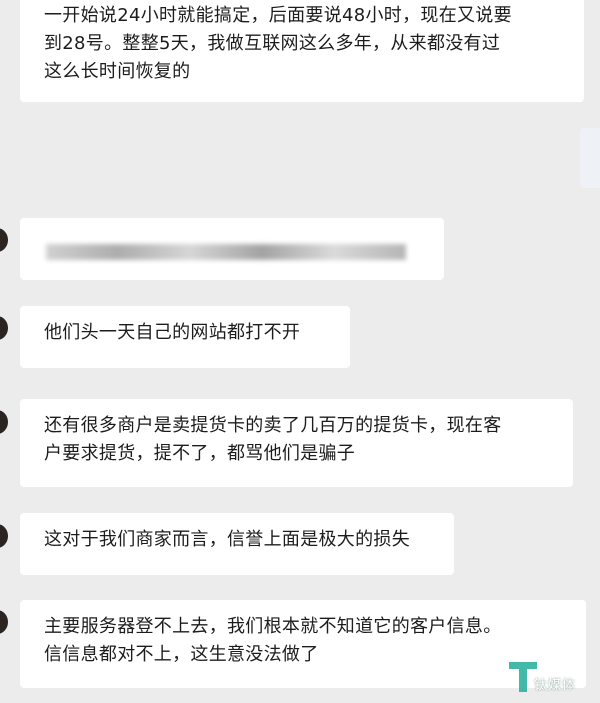 The image size is (600, 703). What do you see at coordinates (552, 677) in the screenshot?
I see `watermark-logo: 钛媒体` at bounding box center [552, 677].